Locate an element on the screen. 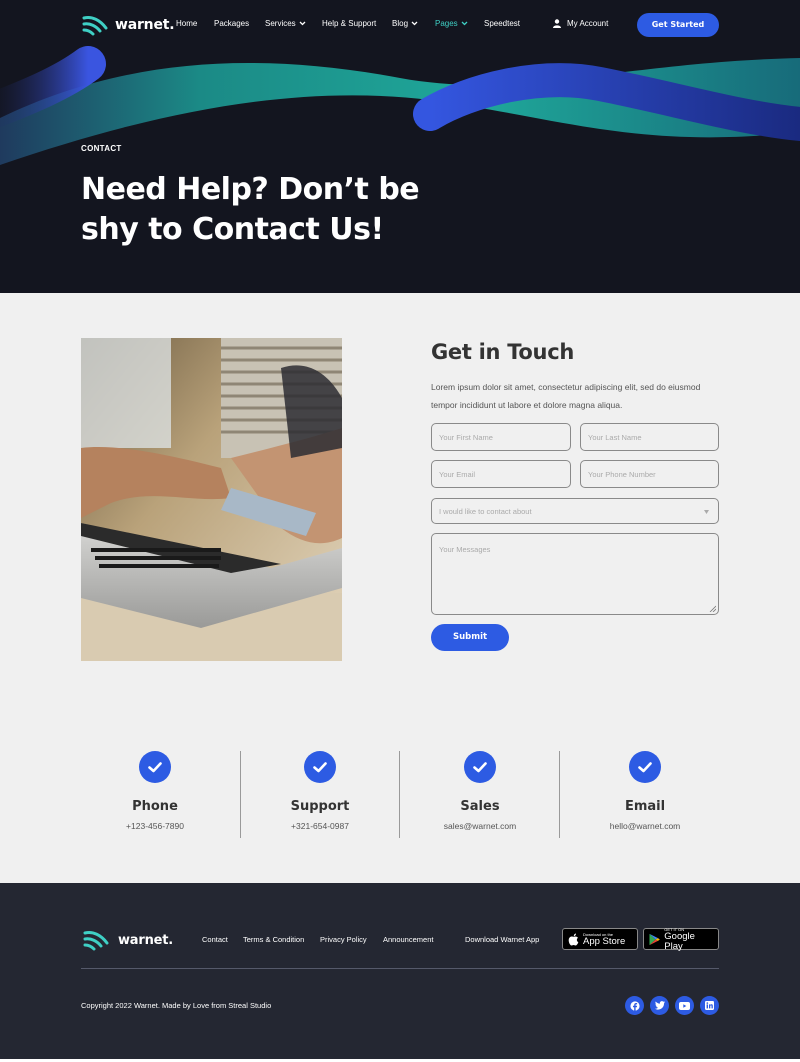 This screenshot has height=1062, width=800. download-app-label: Download Warnet App is located at coordinates (502, 939).